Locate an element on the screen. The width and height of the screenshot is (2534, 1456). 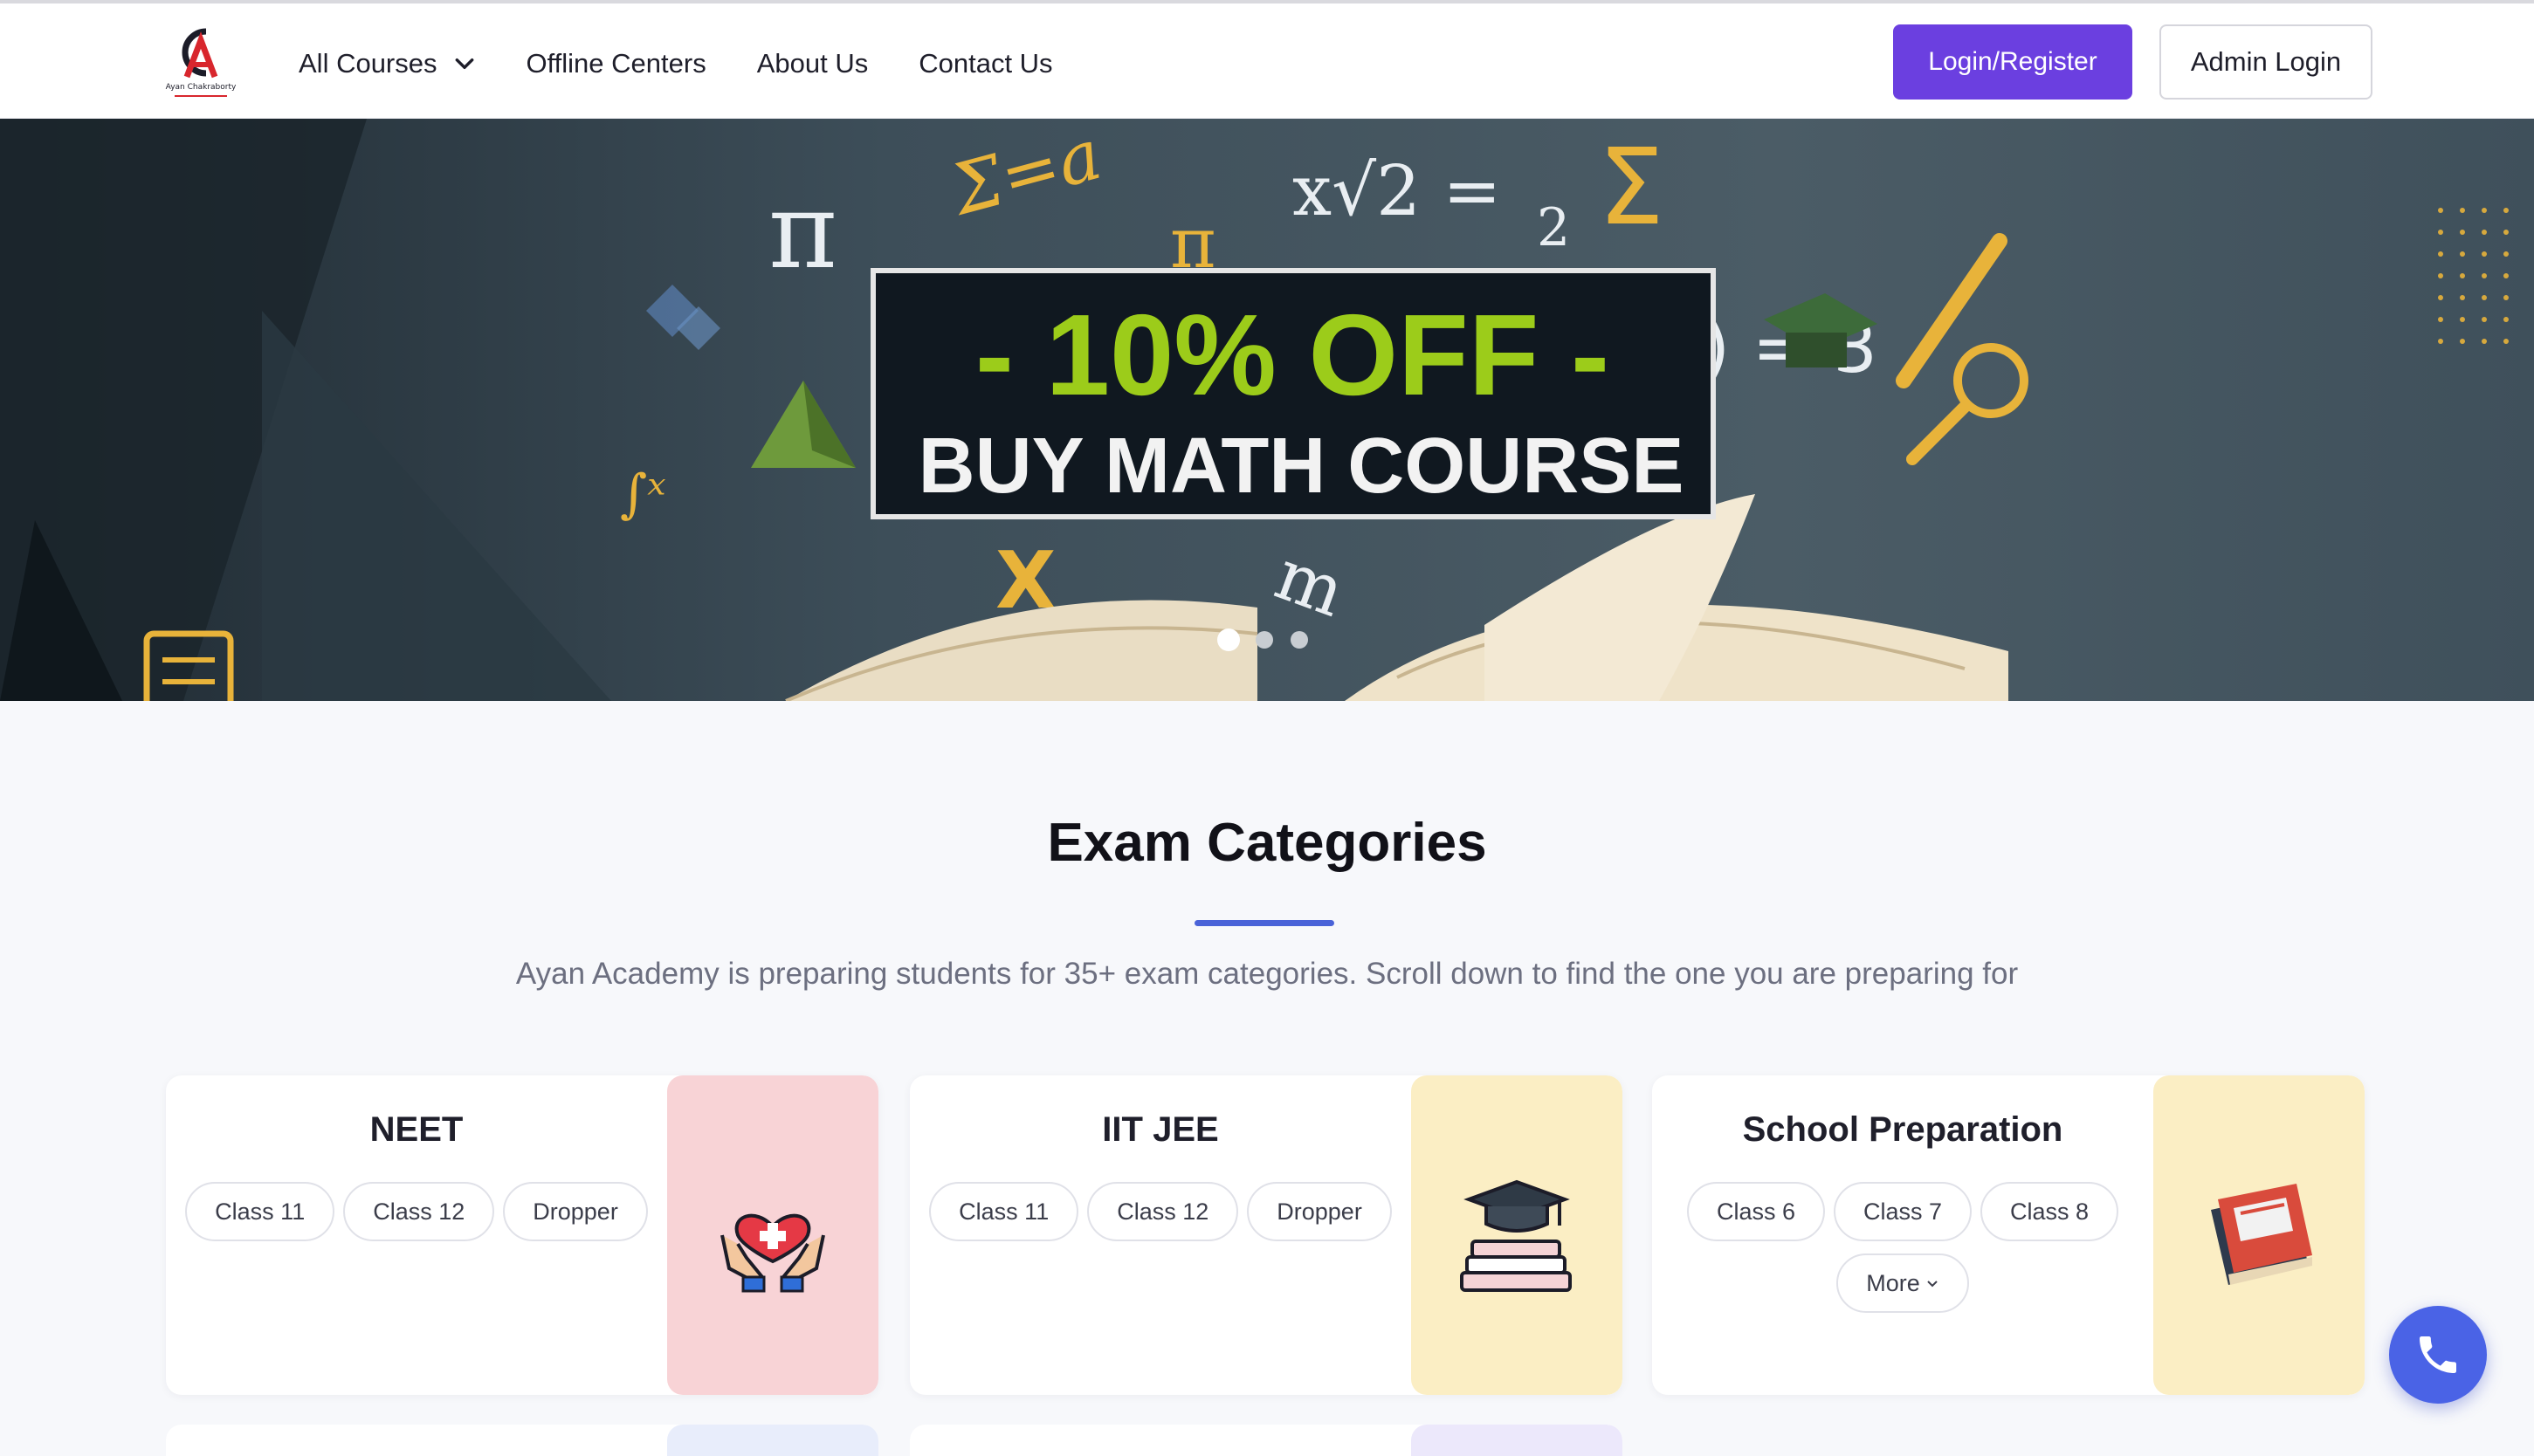
card-content: NEET Class 11 Class 12 Dropper is located at coordinates (416, 1235).